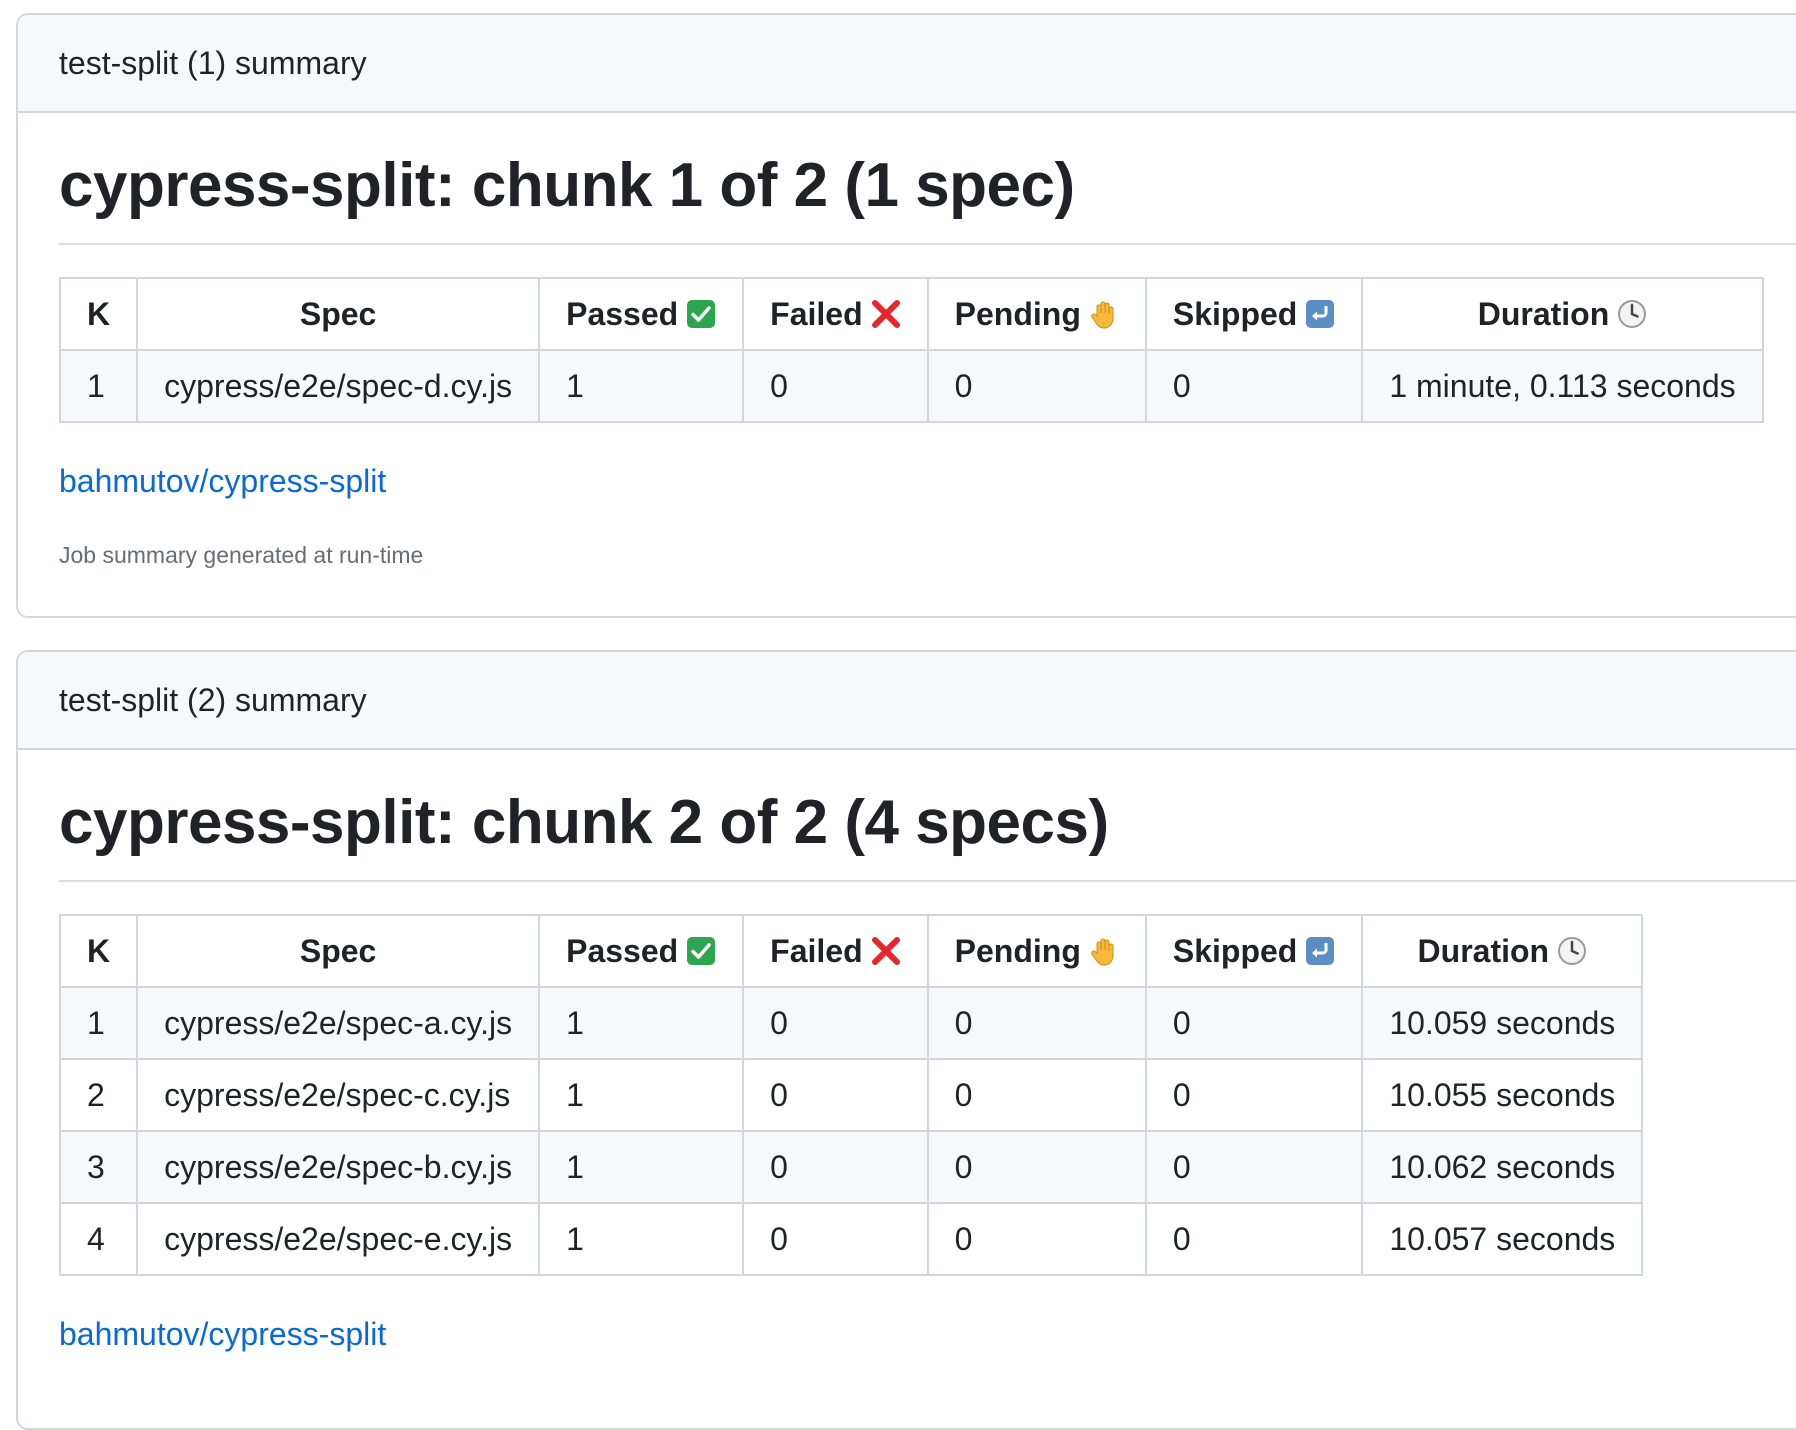  Describe the element at coordinates (1502, 1239) in the screenshot. I see `cell-duration: 10.057 seconds` at that location.